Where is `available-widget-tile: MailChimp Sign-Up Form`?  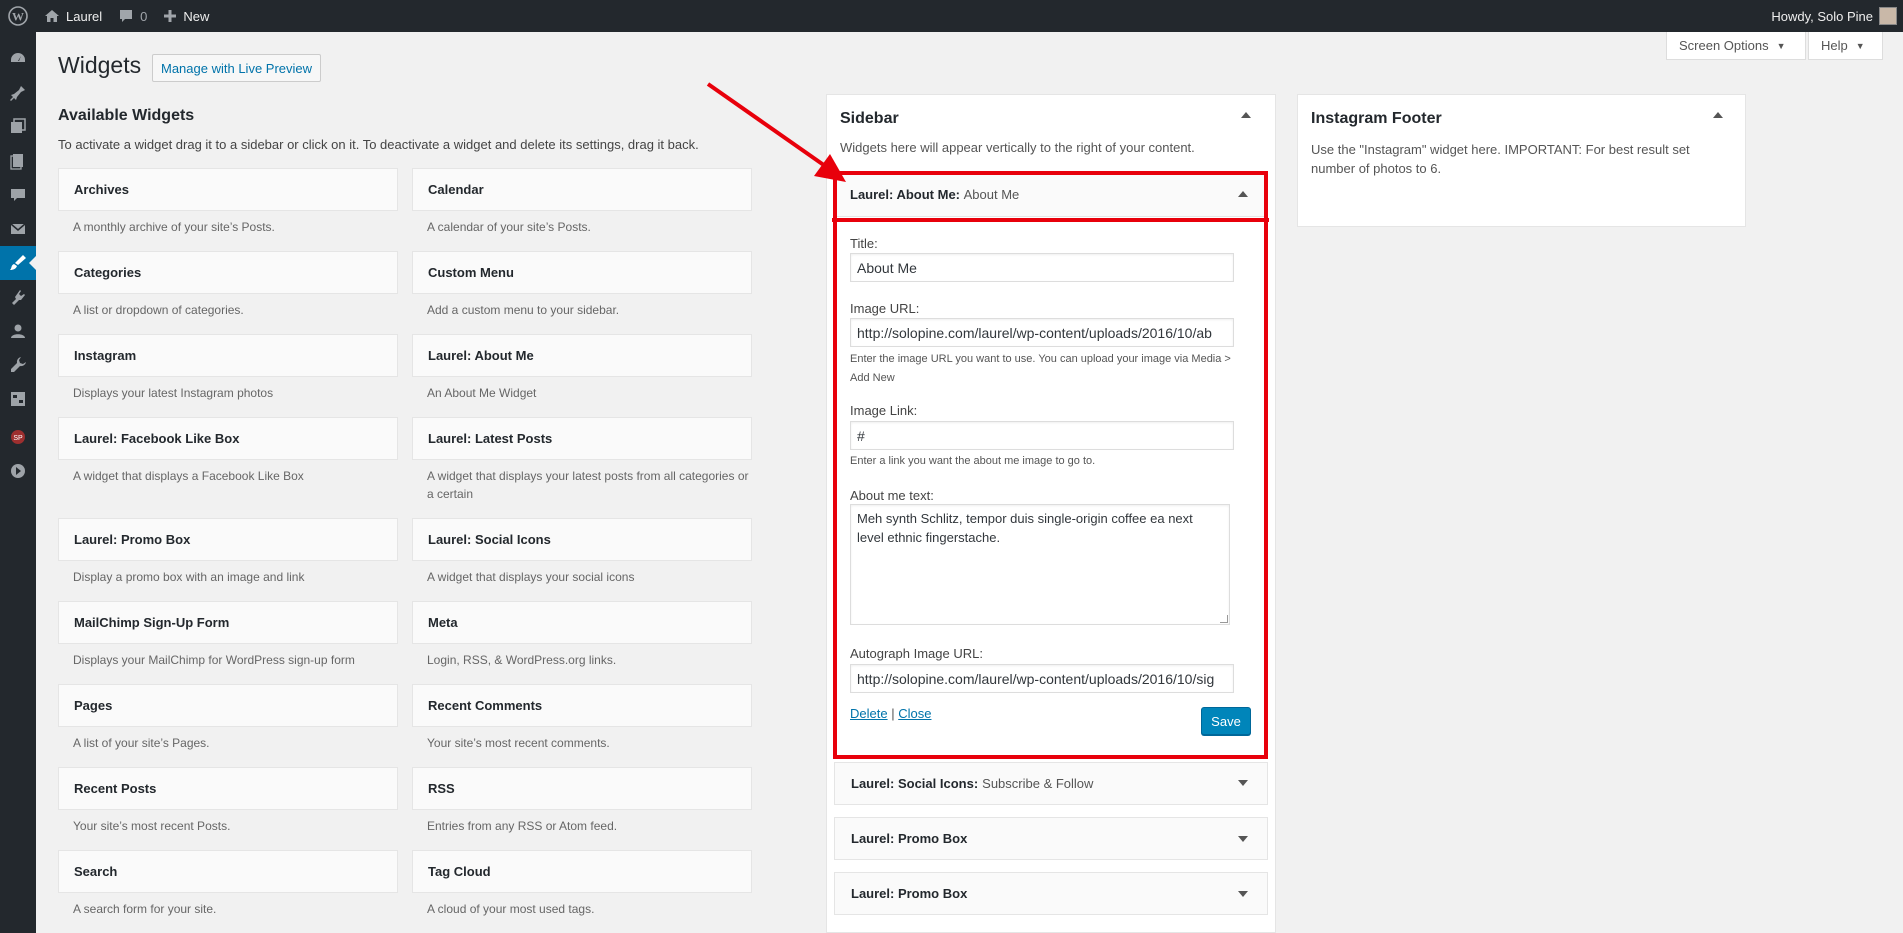 available-widget-tile: MailChimp Sign-Up Form is located at coordinates (228, 622).